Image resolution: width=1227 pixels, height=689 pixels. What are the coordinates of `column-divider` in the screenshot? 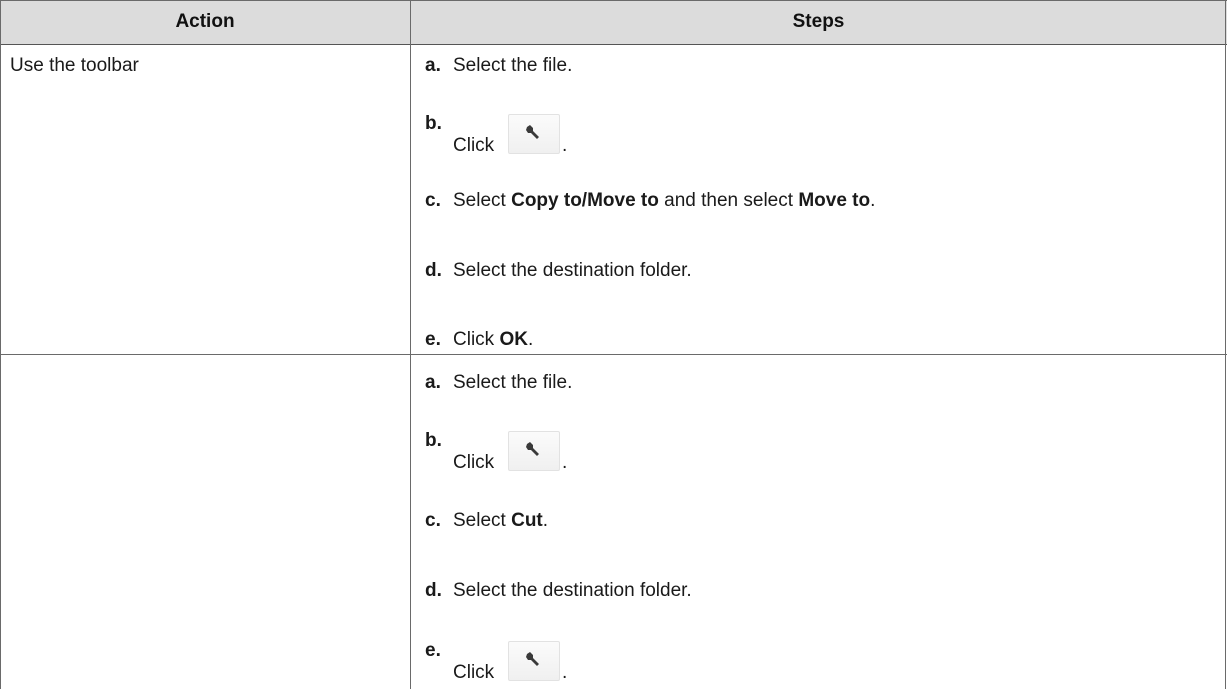 It's located at (410, 344).